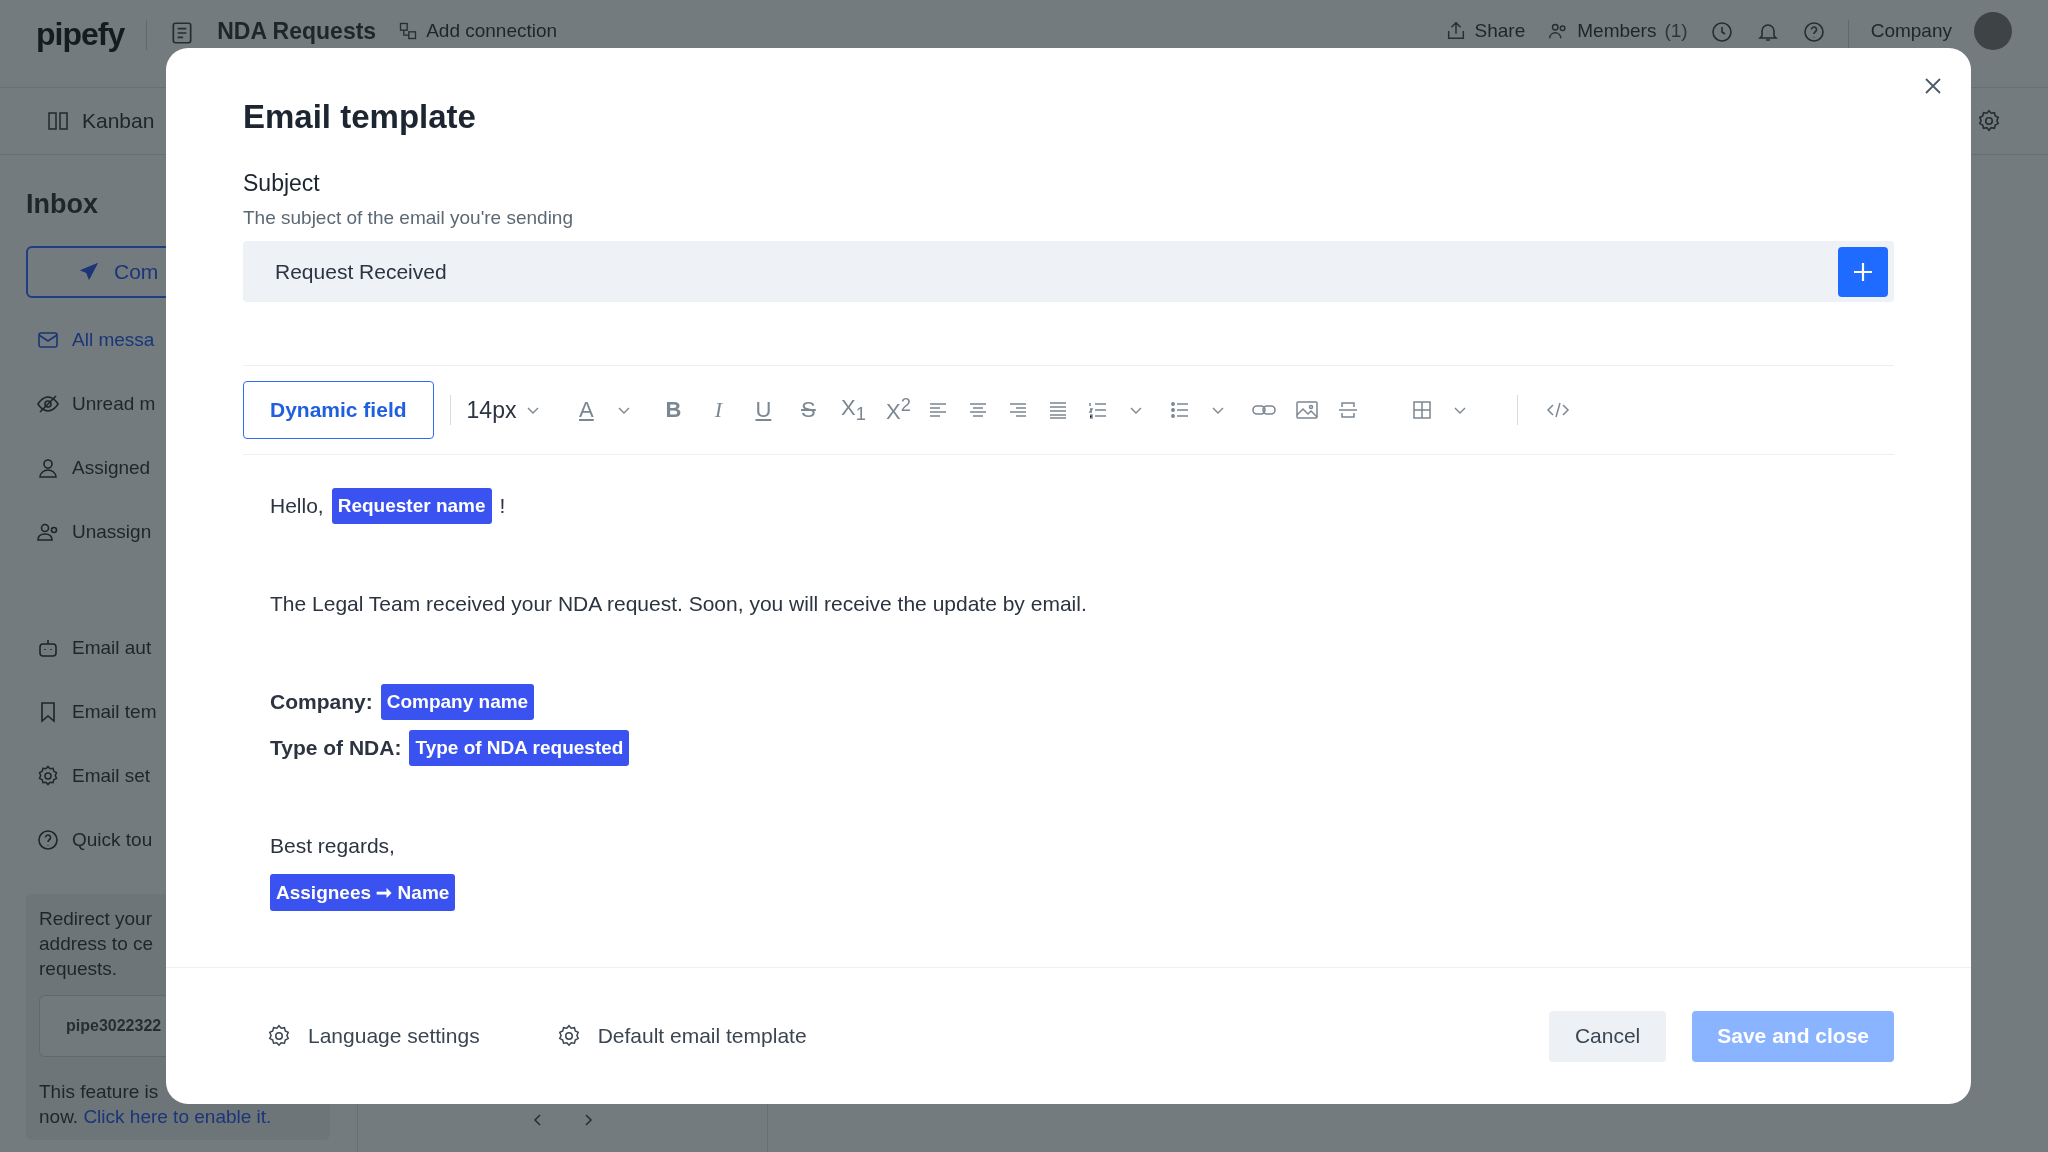  What do you see at coordinates (89, 532) in the screenshot?
I see `inbox-filter-item: Unassign` at bounding box center [89, 532].